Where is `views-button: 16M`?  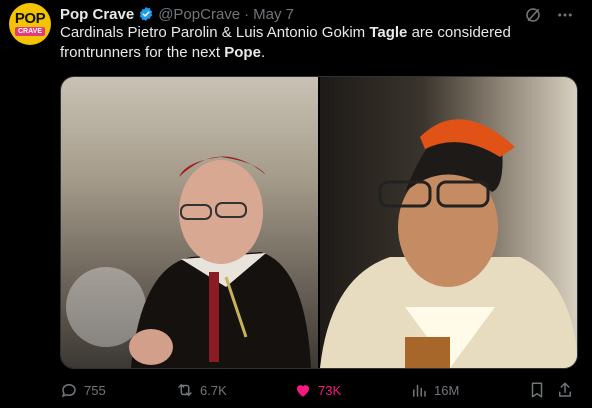 views-button: 16M is located at coordinates (434, 390).